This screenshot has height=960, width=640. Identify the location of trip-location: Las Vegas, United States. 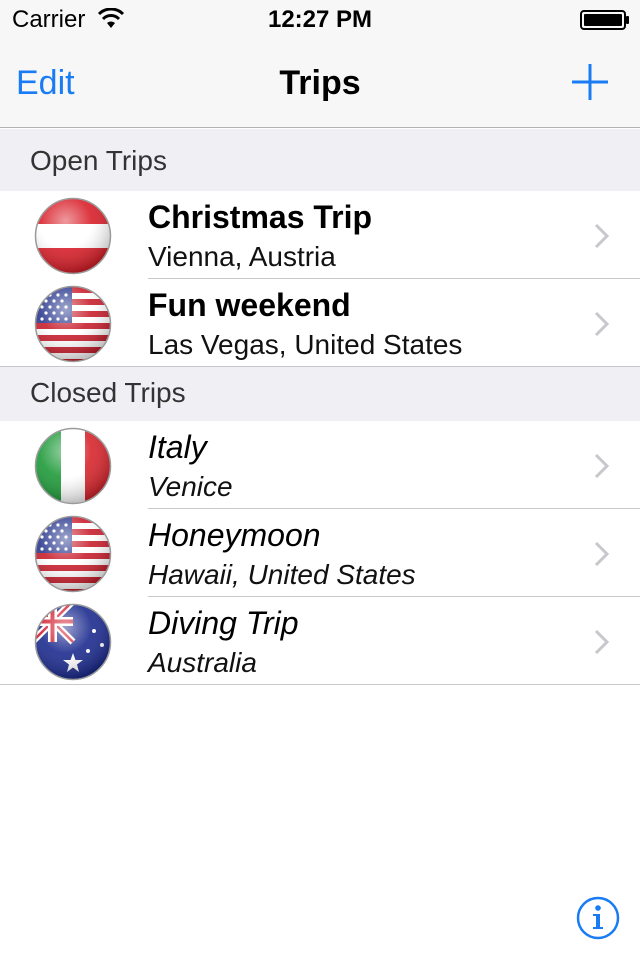
(305, 344).